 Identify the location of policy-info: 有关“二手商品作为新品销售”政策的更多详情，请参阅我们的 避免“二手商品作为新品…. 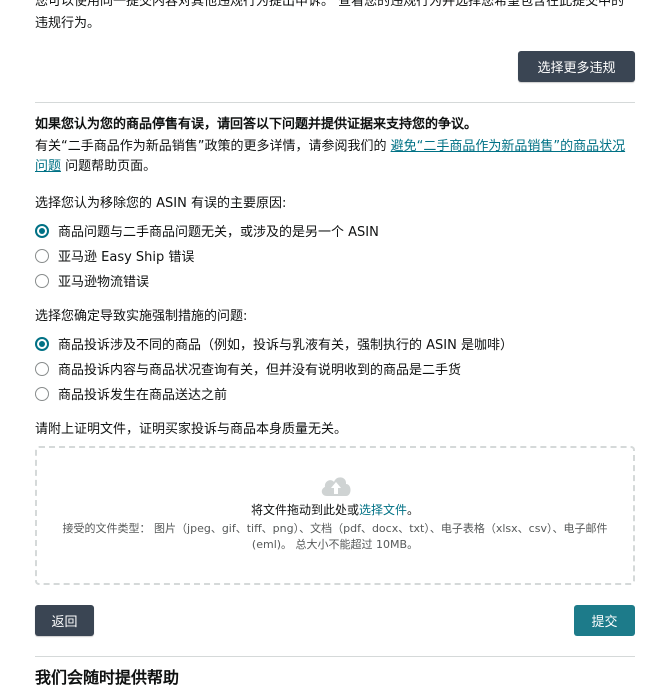
(335, 157).